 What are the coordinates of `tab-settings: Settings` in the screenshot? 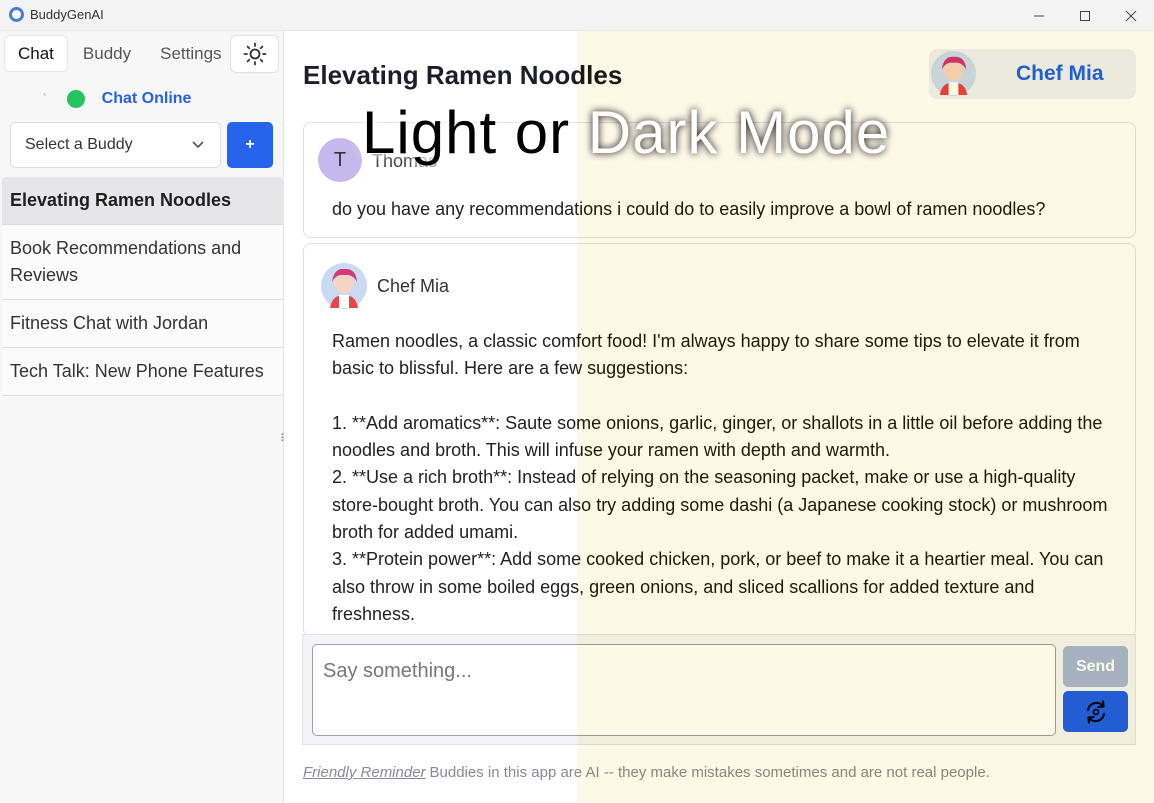 It's located at (190, 53).